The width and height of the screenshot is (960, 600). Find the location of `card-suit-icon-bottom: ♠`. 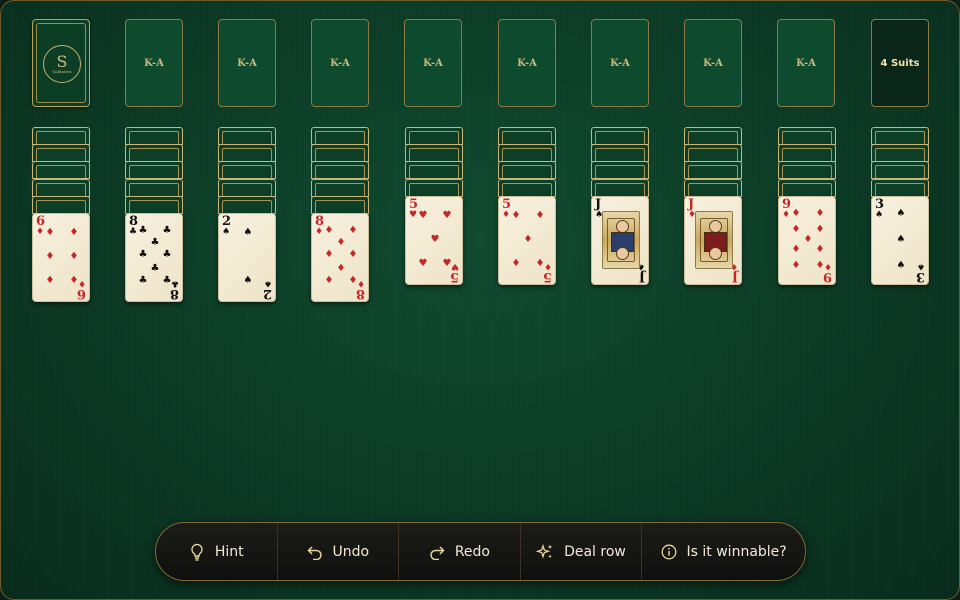

card-suit-icon-bottom: ♠ is located at coordinates (267, 283).